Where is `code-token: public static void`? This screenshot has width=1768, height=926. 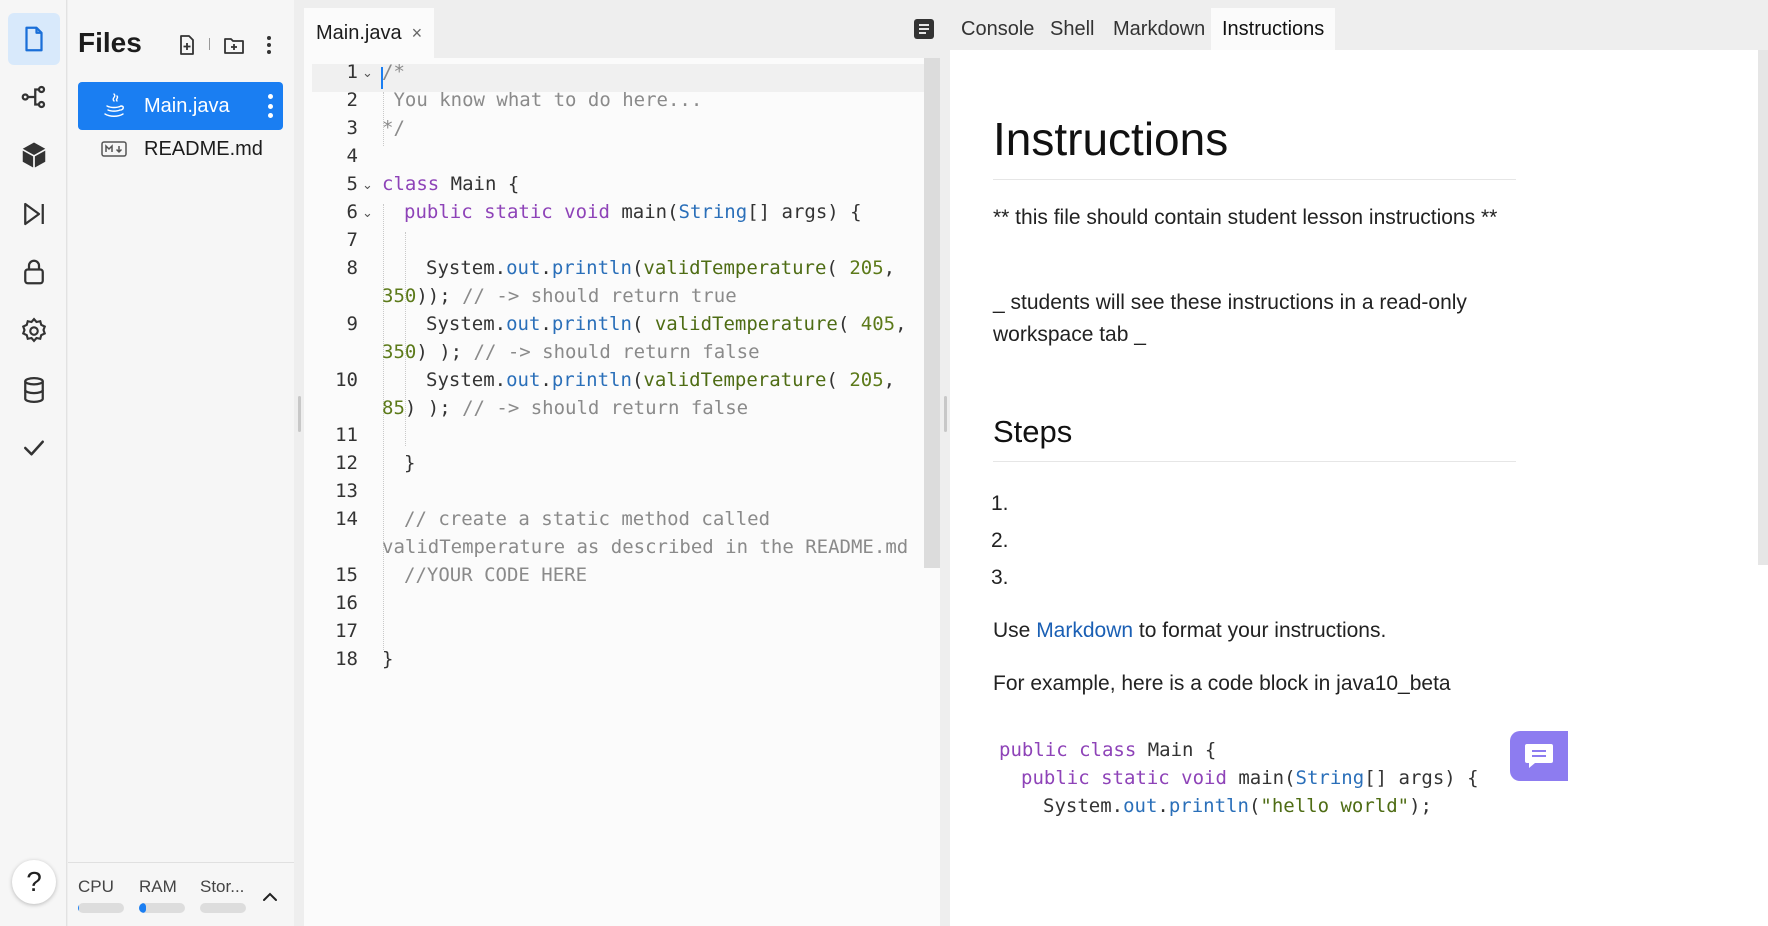 code-token: public static void is located at coordinates (1124, 778).